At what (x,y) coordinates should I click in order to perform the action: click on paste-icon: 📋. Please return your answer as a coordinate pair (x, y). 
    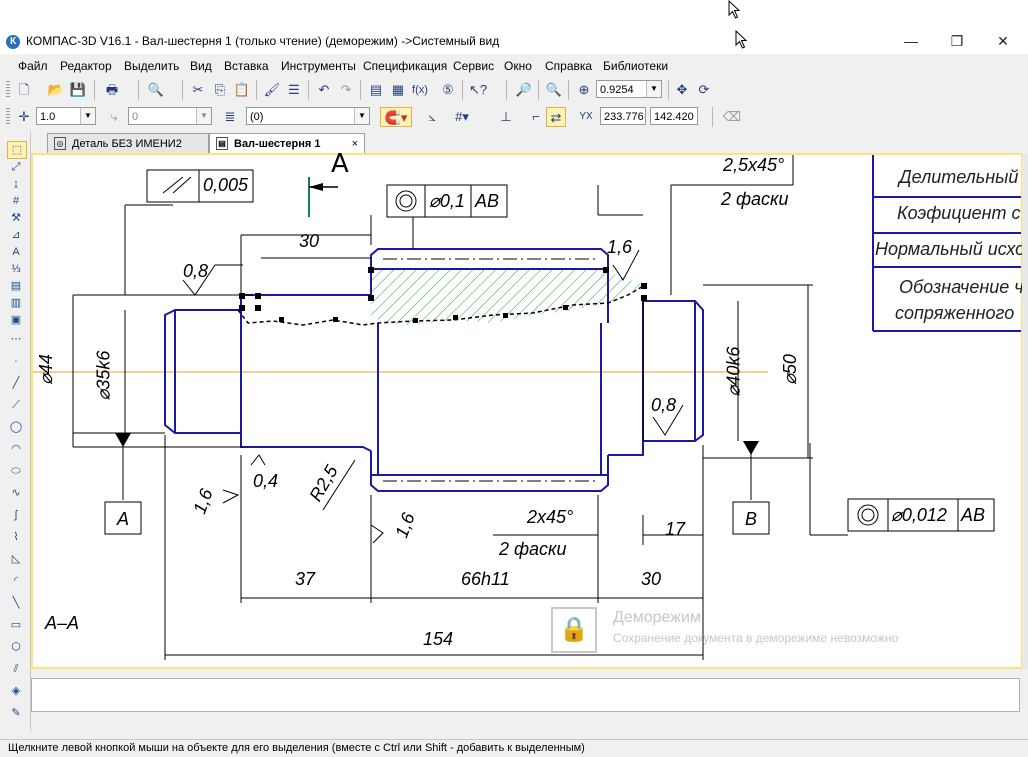
    Looking at the image, I should click on (242, 90).